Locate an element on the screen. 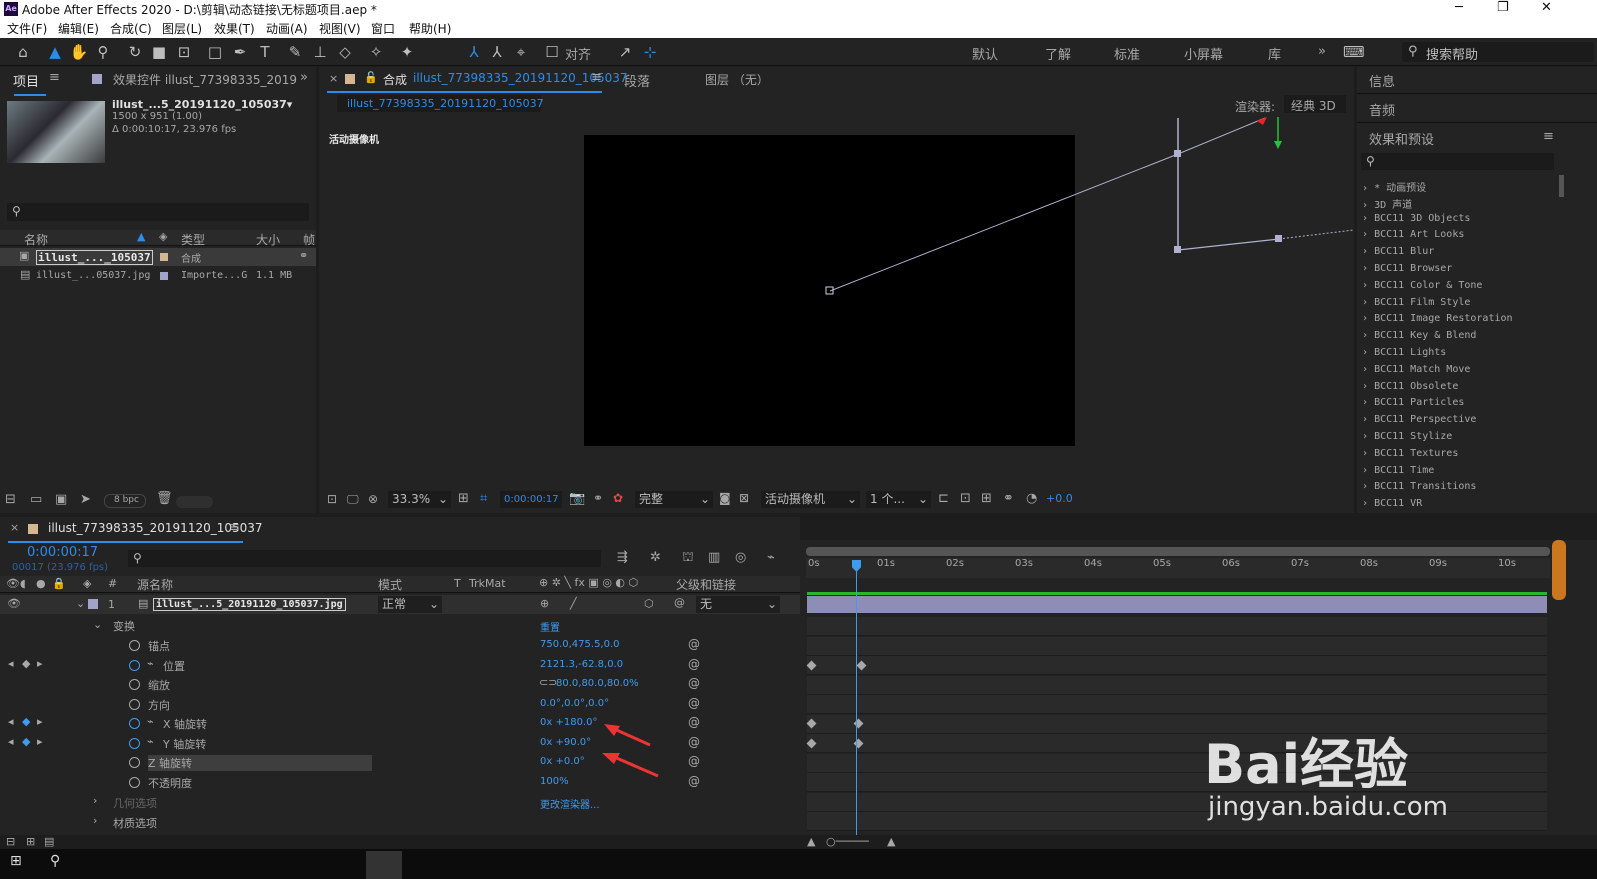  layer-toggle-icon: ⊞ is located at coordinates (30, 841).